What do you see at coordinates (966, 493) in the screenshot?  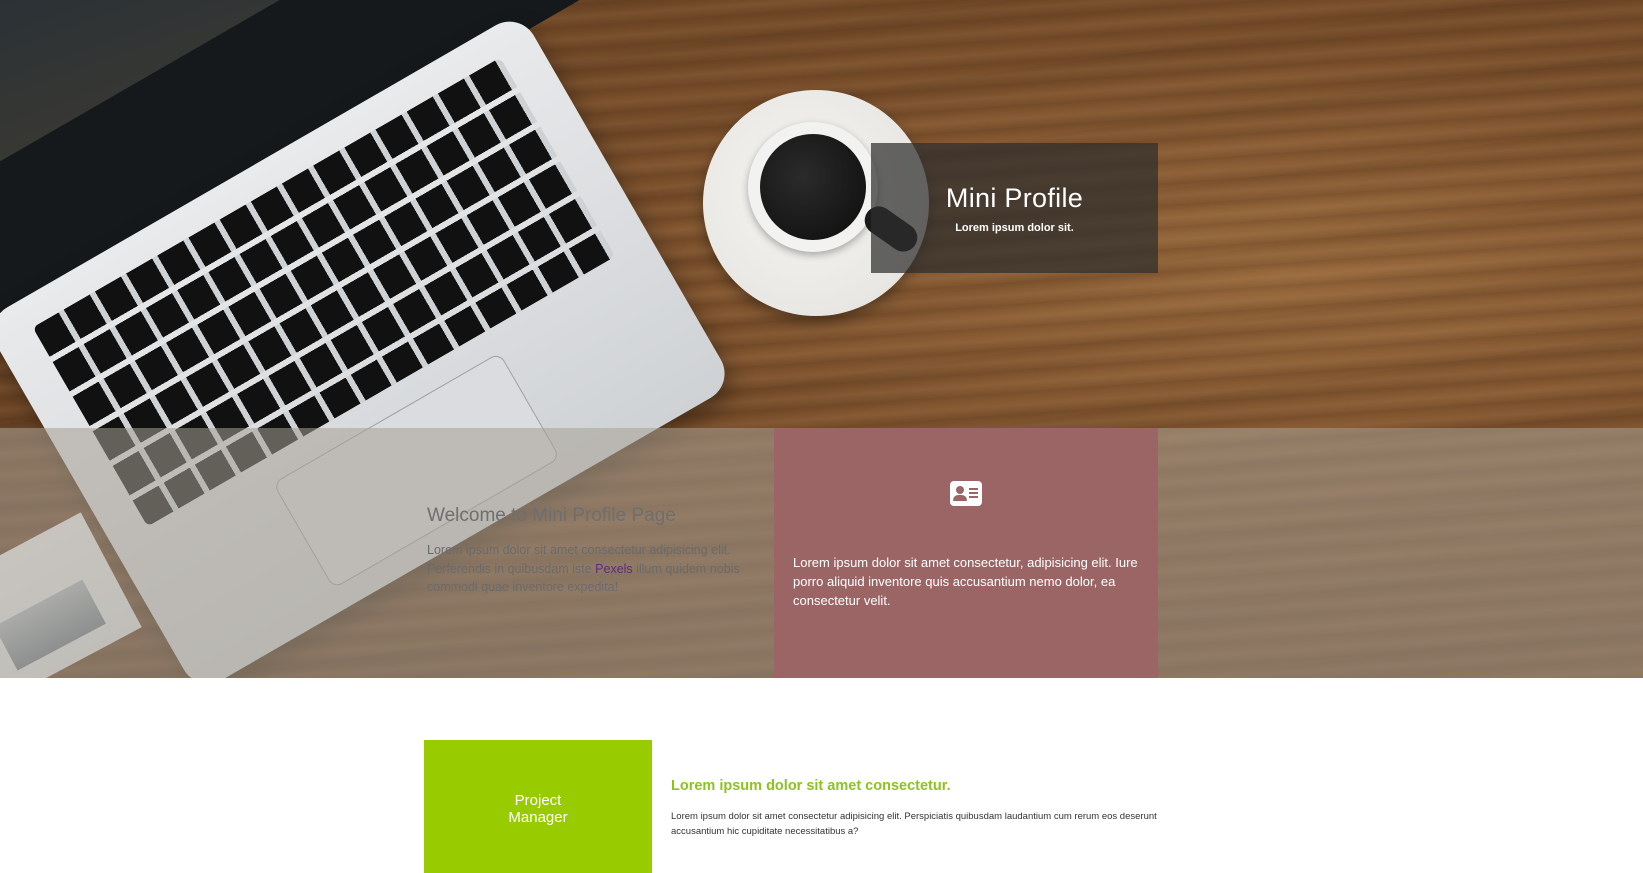 I see `id-card-icon` at bounding box center [966, 493].